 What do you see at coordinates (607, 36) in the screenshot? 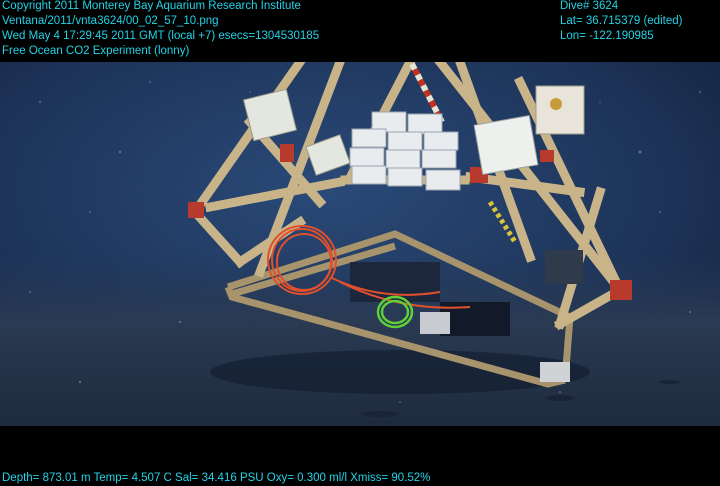
I see `longitude-text: Lon= -122.190985` at bounding box center [607, 36].